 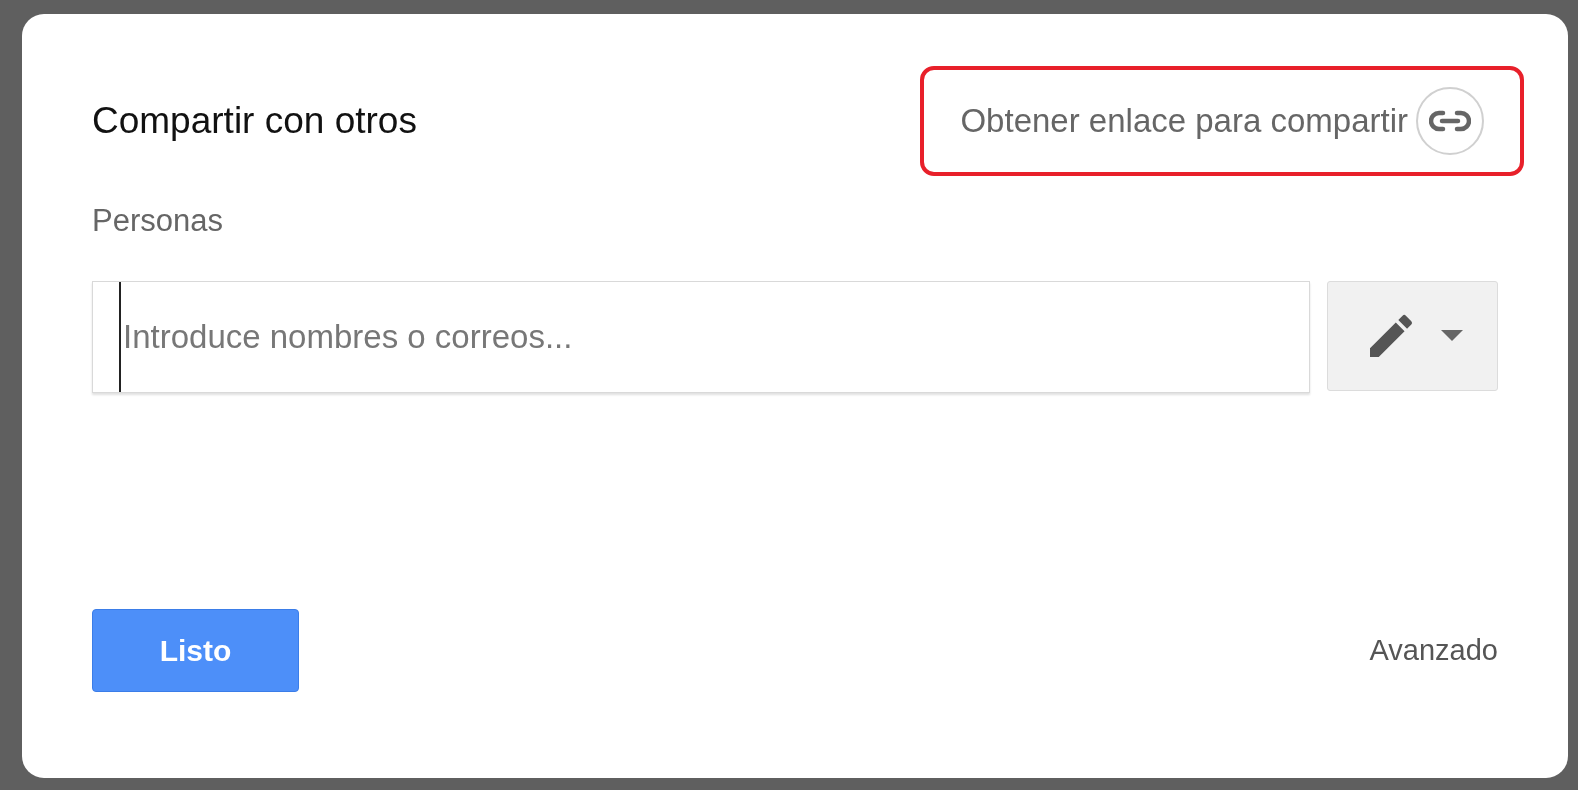 What do you see at coordinates (1451, 335) in the screenshot?
I see `caret-icon` at bounding box center [1451, 335].